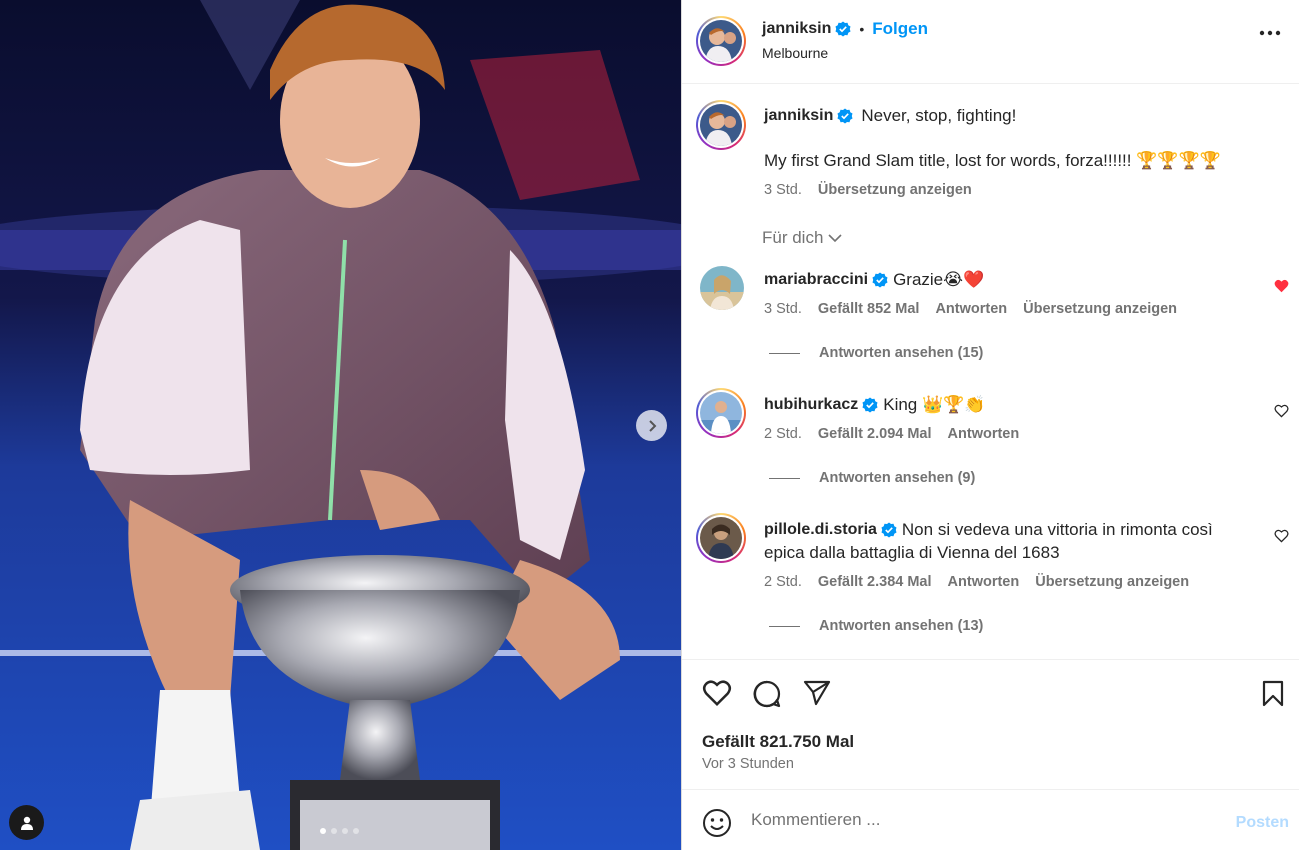 This screenshot has width=1299, height=850. I want to click on view-replies-label: Antworten ansehen (13), so click(901, 626).